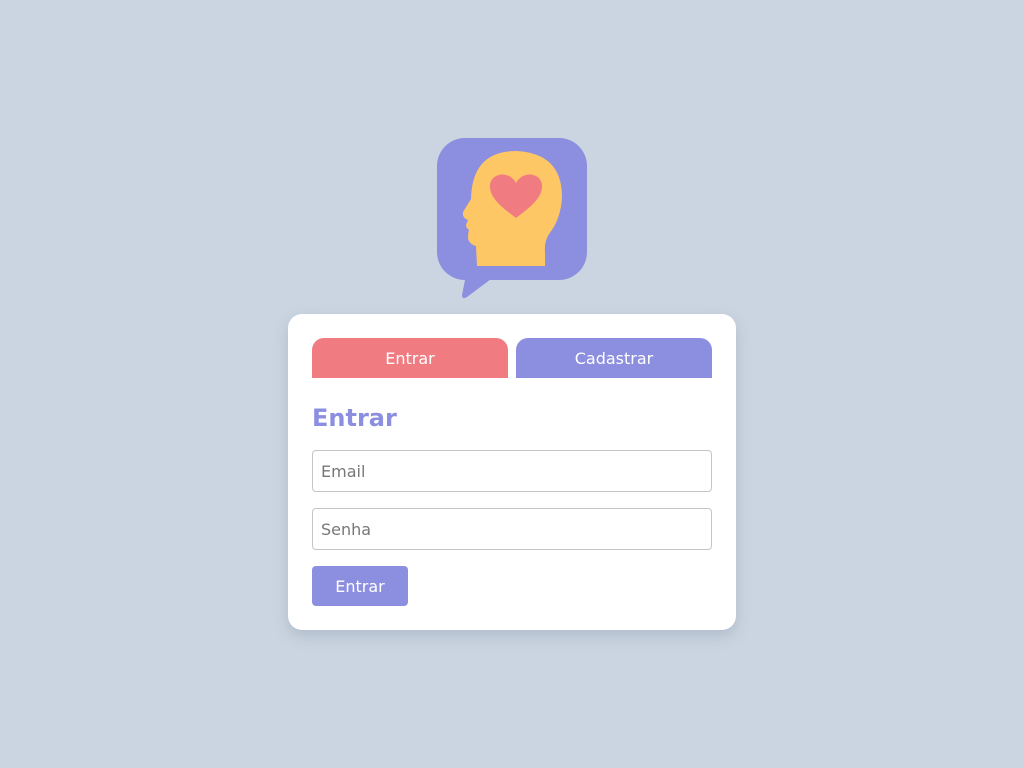 The image size is (1024, 768). I want to click on email-field, so click(512, 471).